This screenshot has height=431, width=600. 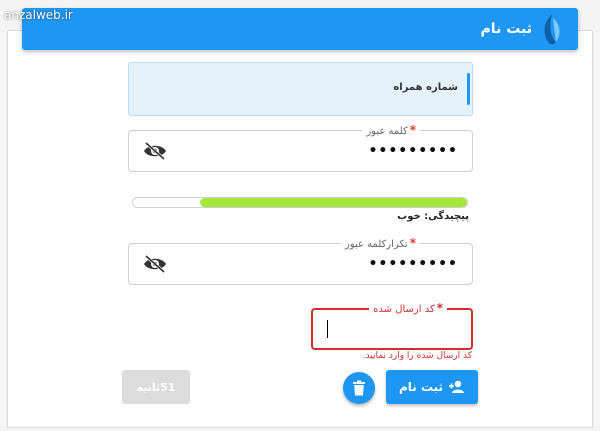 What do you see at coordinates (300, 260) in the screenshot?
I see `repeat-password-field: *تکرارکلمه عبور •••••••••` at bounding box center [300, 260].